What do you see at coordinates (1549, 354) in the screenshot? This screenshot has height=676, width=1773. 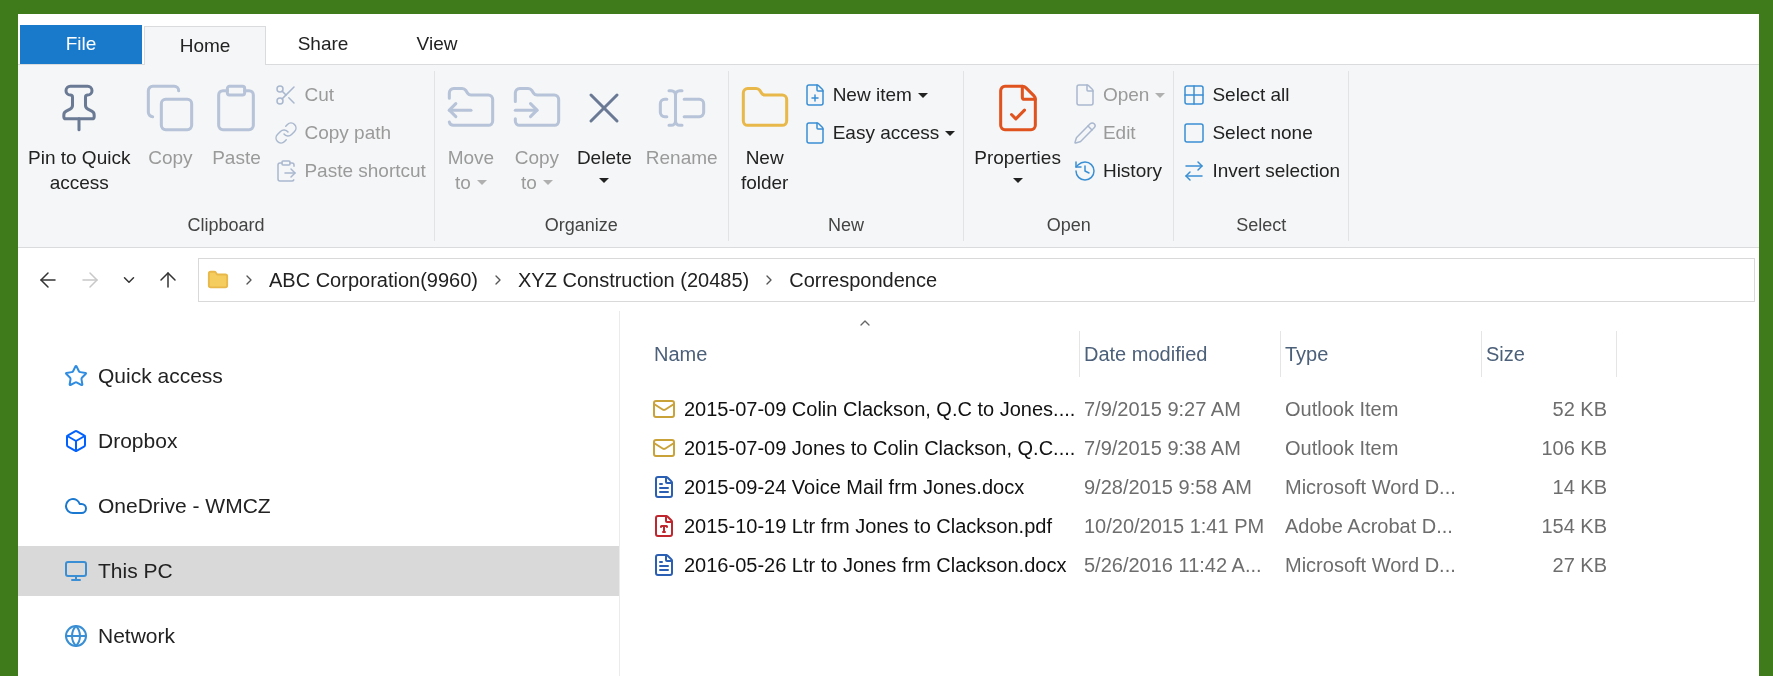 I see `column-header: Size` at bounding box center [1549, 354].